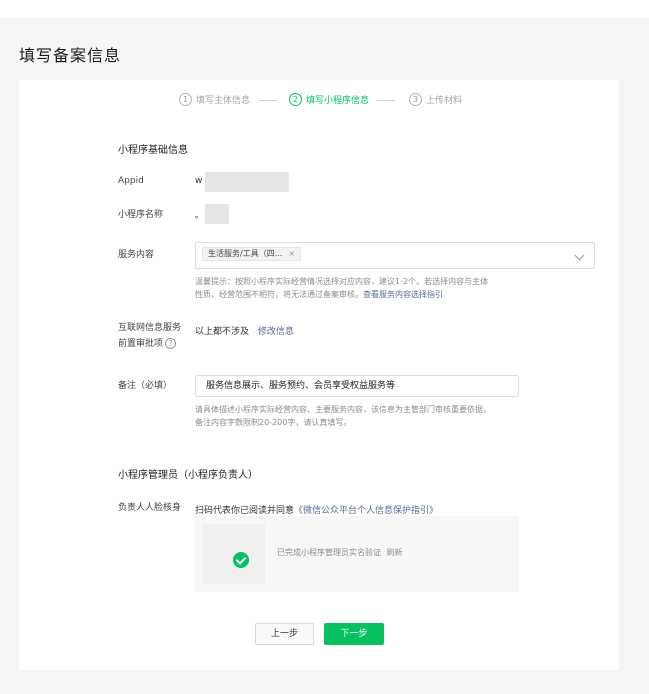 The height and width of the screenshot is (694, 649). I want to click on remark-label: 备注（必填）, so click(145, 386).